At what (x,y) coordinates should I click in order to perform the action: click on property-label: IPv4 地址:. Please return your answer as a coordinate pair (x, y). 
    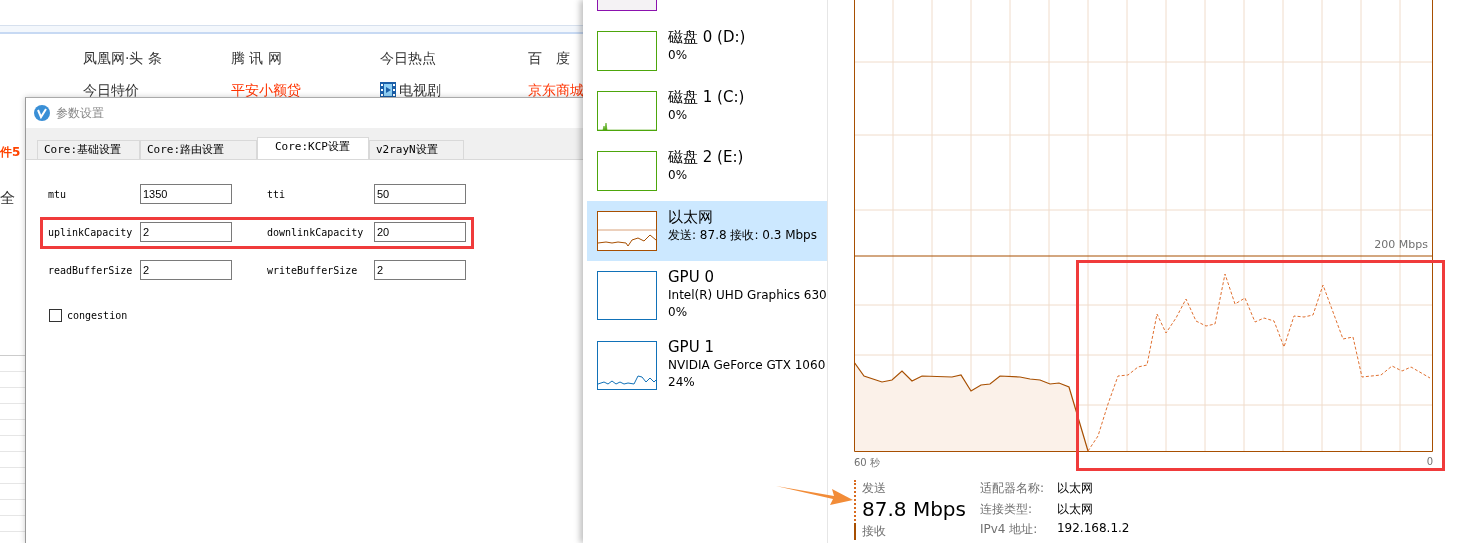
    Looking at the image, I should click on (1009, 530).